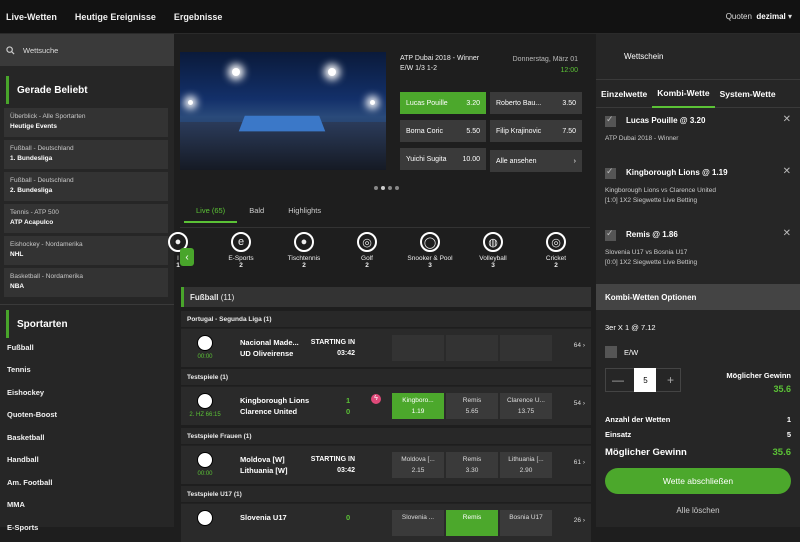  I want to click on sidebar-sport-item: E-Sports, so click(87, 527).